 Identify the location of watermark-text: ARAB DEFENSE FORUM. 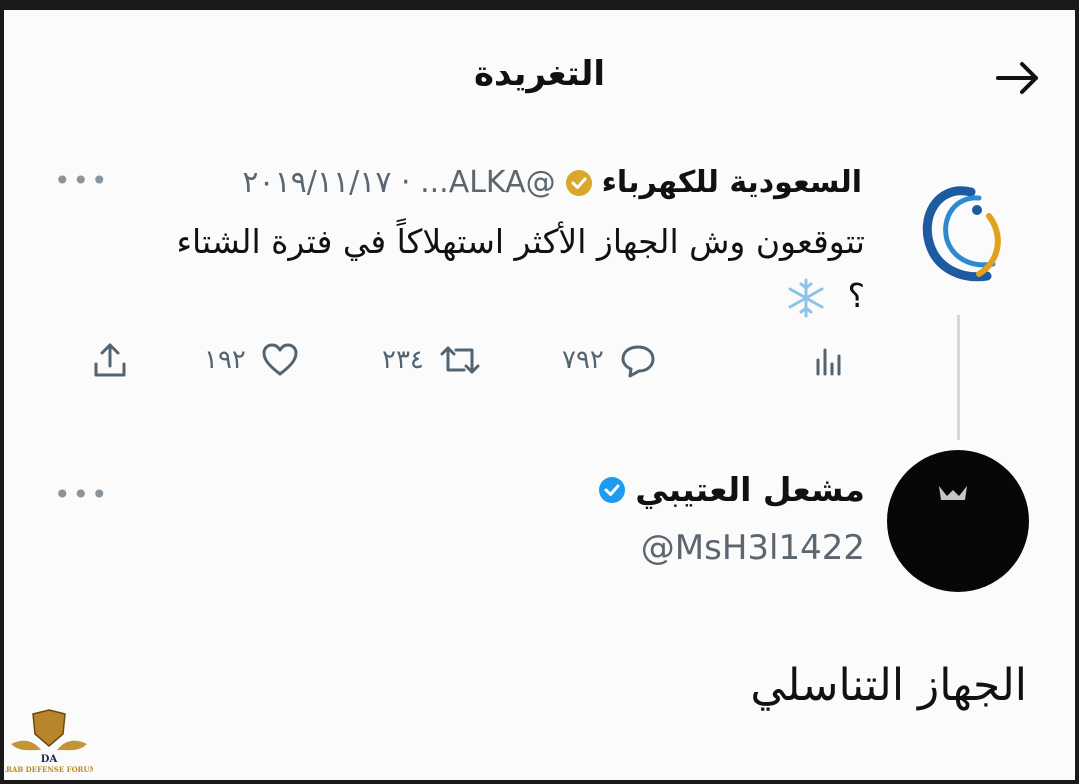
(49, 769).